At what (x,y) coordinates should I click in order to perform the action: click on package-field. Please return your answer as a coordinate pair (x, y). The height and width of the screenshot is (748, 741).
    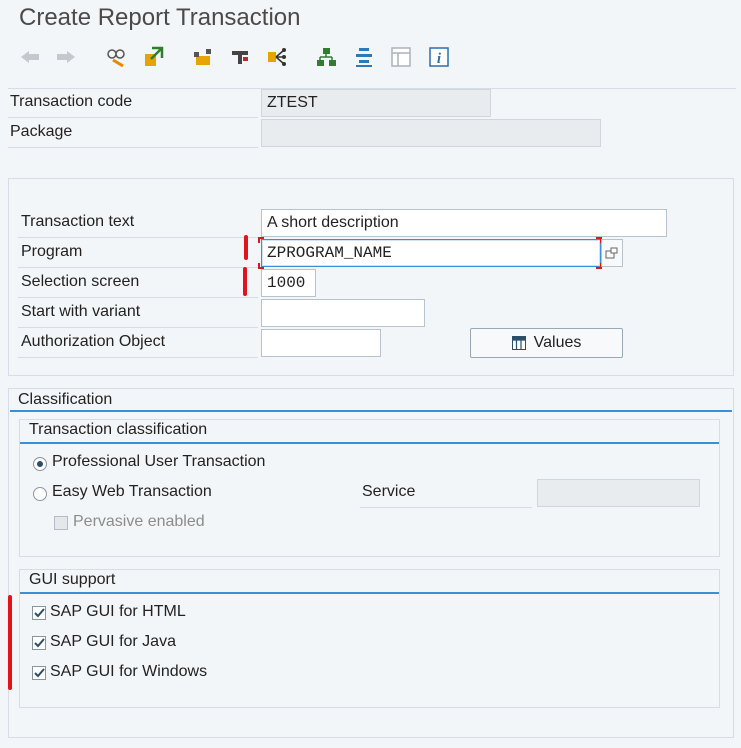
    Looking at the image, I should click on (431, 133).